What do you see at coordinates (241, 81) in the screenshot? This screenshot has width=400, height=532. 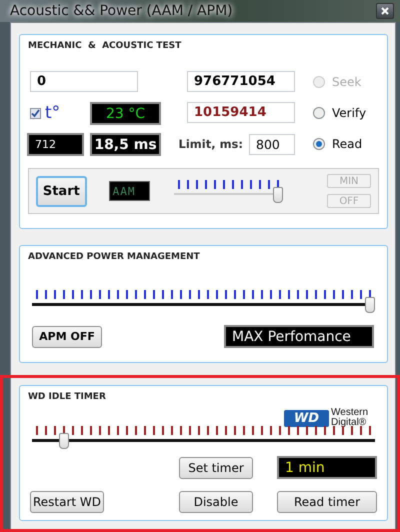 I see `end-field: 976771054` at bounding box center [241, 81].